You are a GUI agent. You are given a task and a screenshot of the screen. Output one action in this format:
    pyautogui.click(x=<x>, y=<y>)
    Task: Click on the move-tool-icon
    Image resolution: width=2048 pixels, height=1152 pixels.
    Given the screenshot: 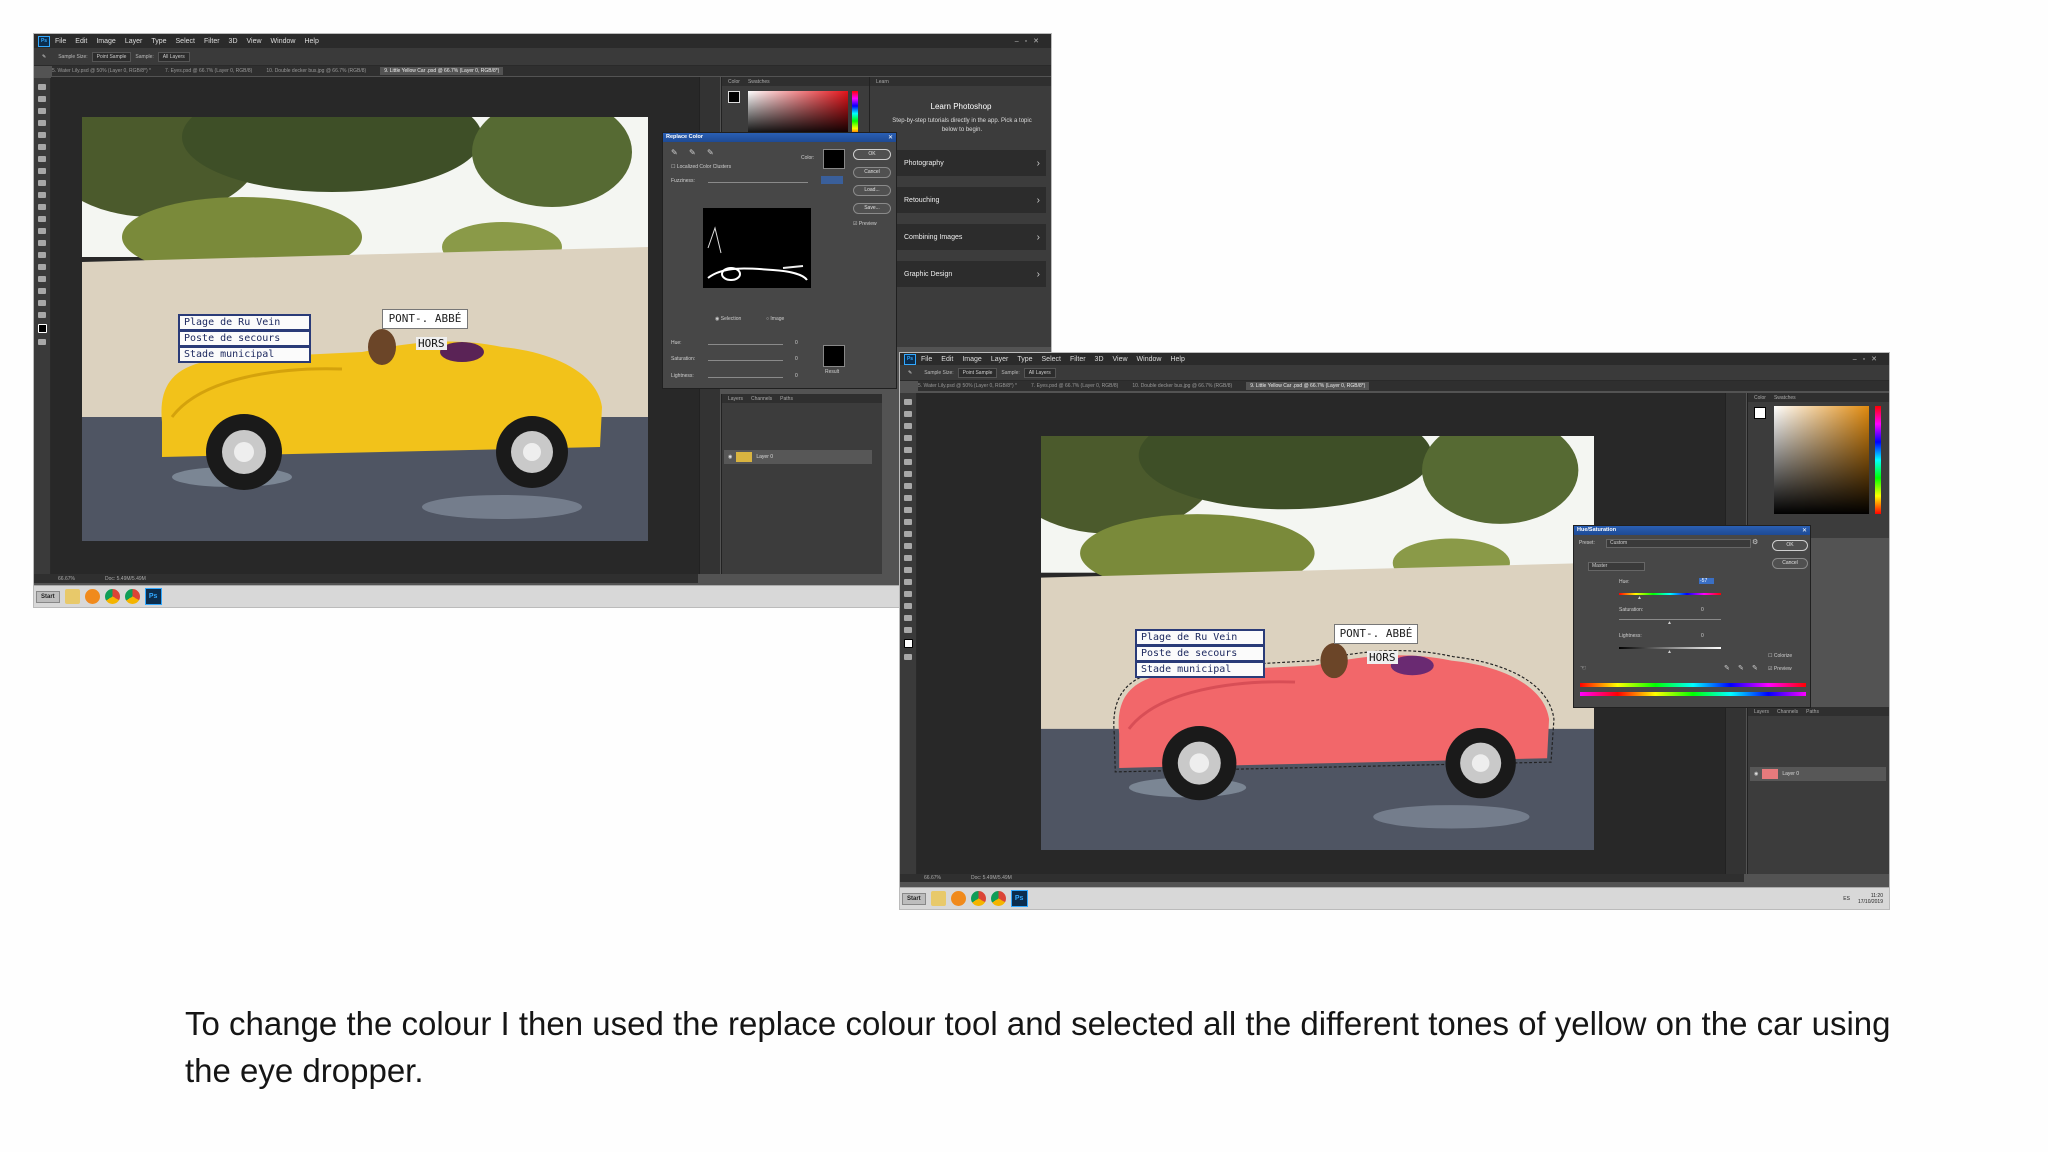 What is the action you would take?
    pyautogui.click(x=42, y=87)
    